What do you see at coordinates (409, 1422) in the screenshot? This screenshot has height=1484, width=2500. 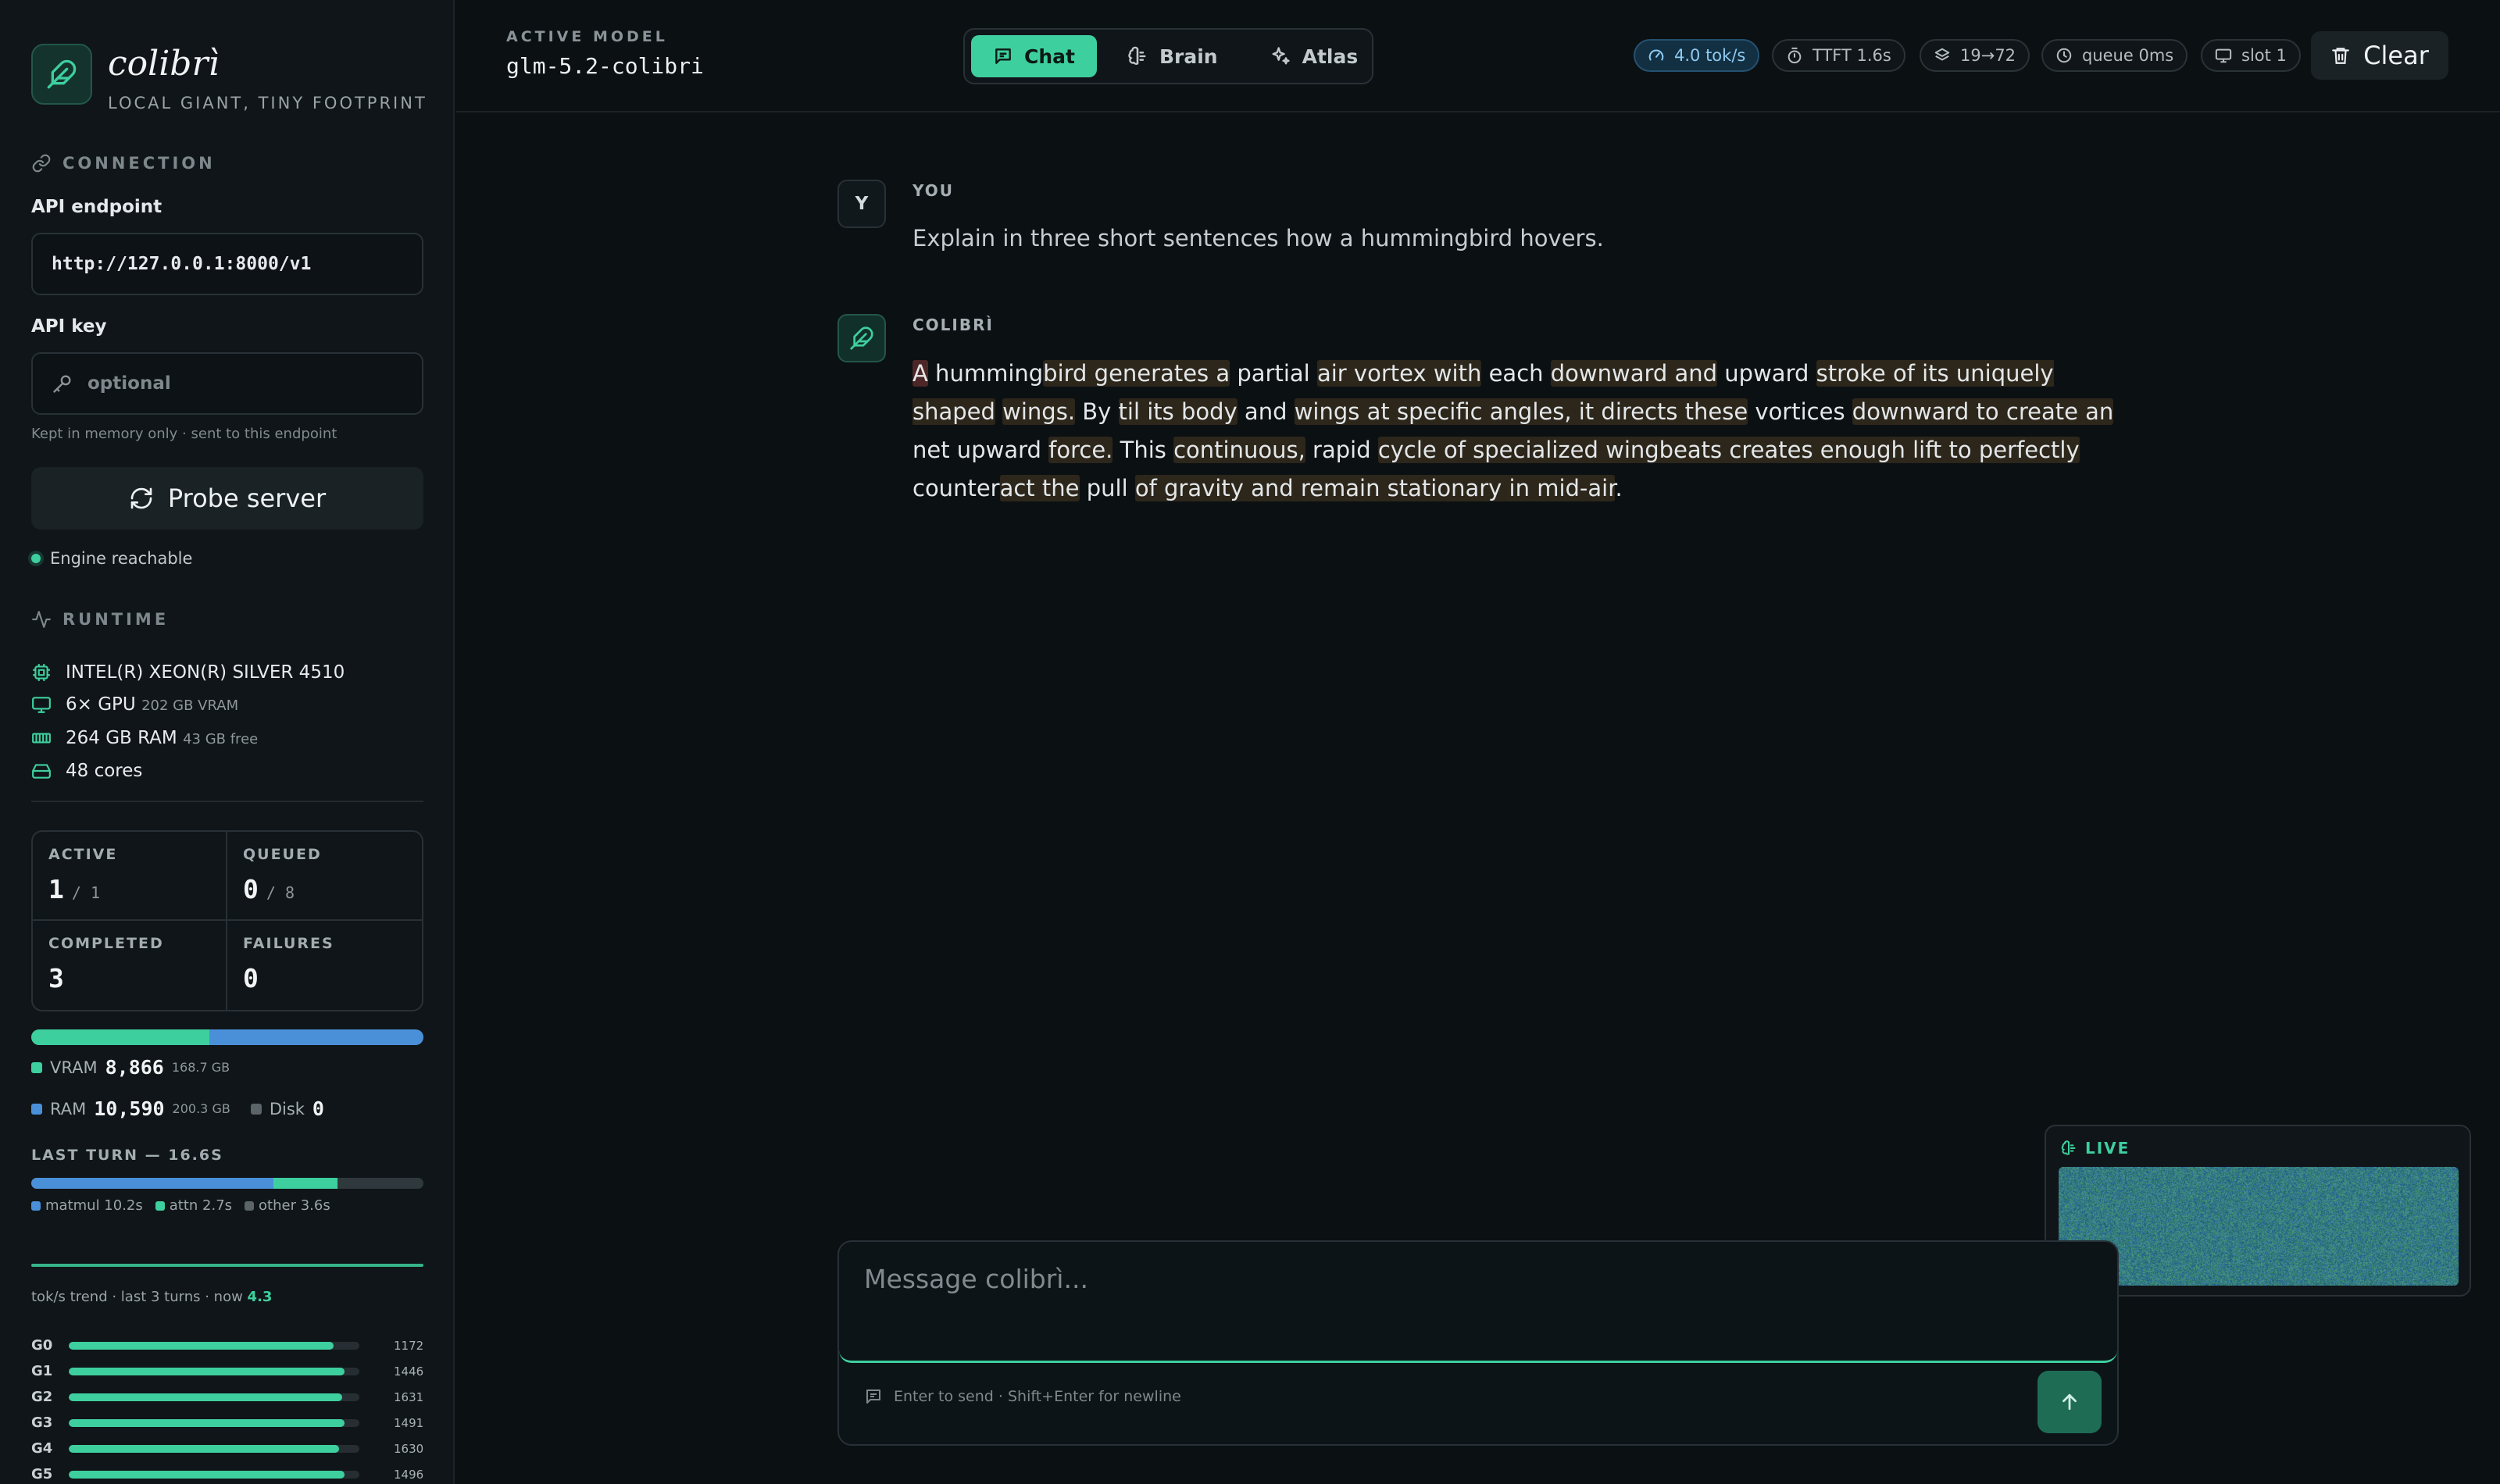 I see `gpu-value: 1491` at bounding box center [409, 1422].